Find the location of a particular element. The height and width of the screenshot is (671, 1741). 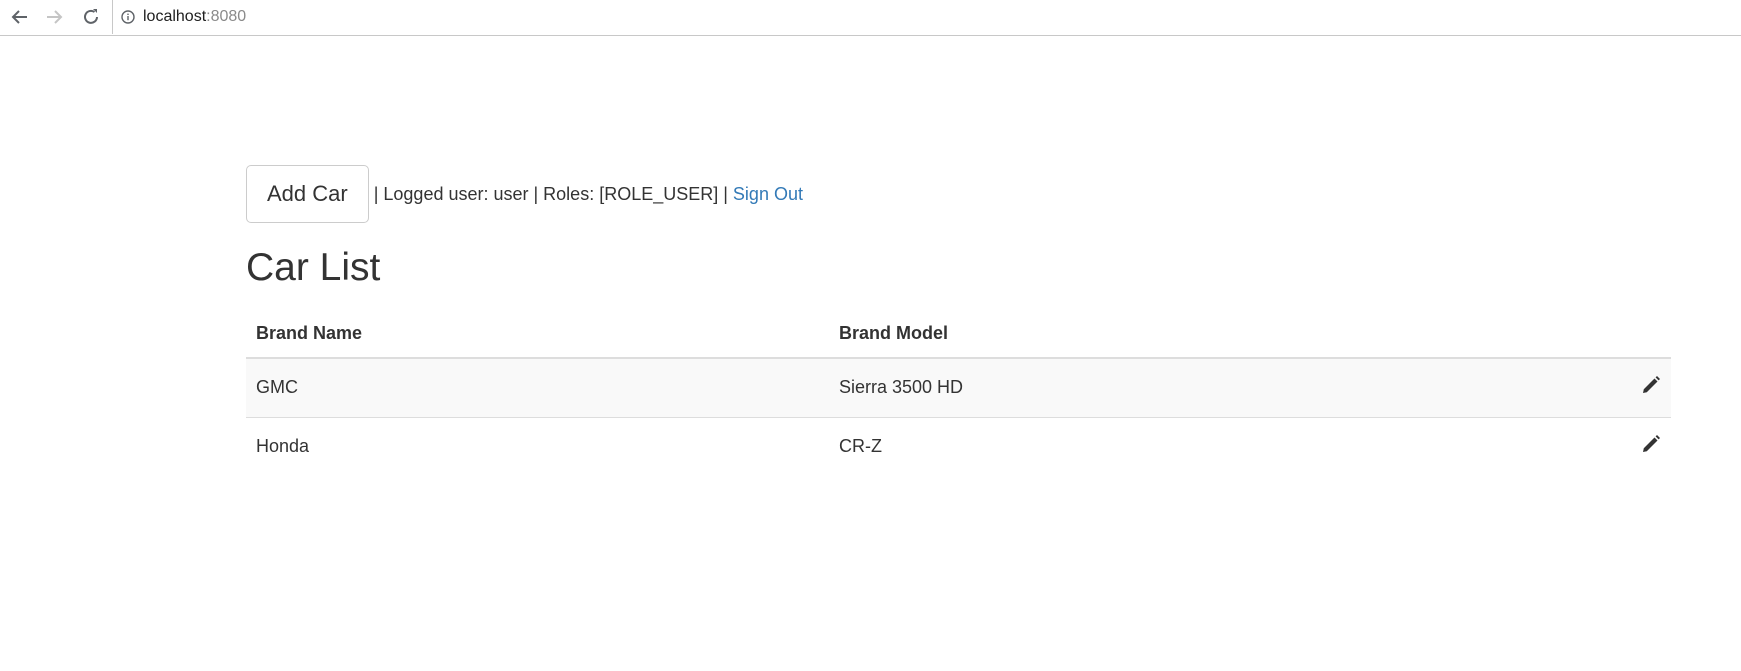

arrow-right-icon is located at coordinates (55, 17).